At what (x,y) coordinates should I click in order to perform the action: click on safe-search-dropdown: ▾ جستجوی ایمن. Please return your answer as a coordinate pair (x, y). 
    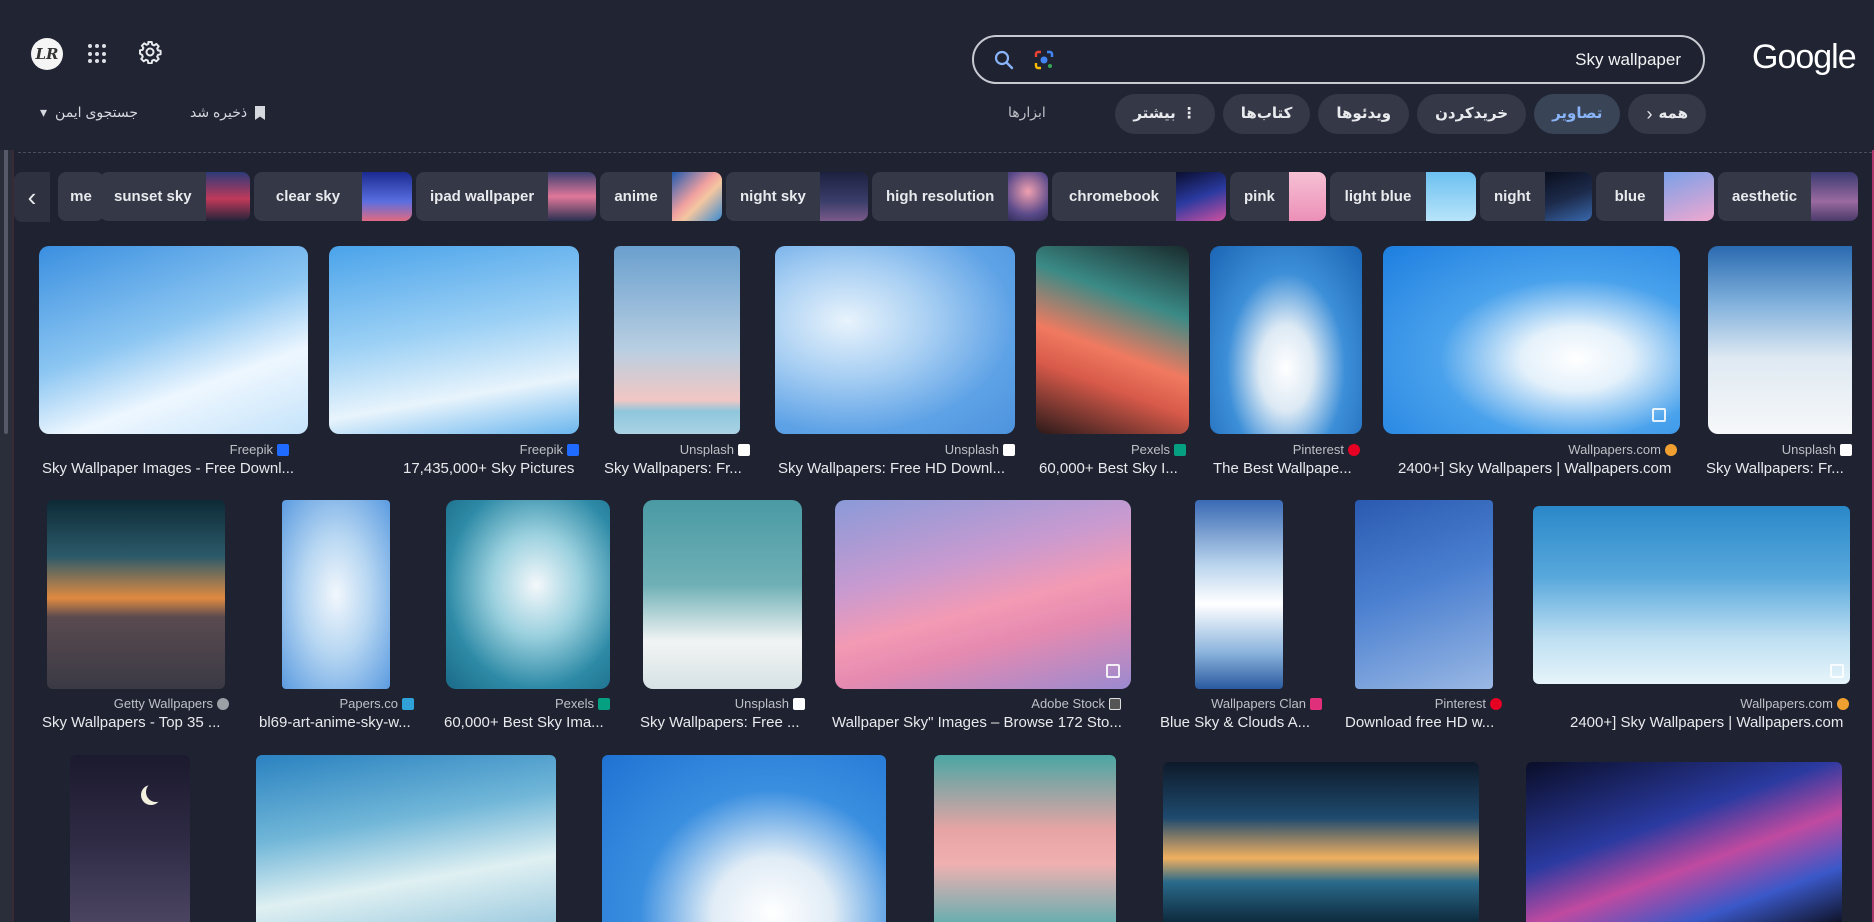
    Looking at the image, I should click on (89, 112).